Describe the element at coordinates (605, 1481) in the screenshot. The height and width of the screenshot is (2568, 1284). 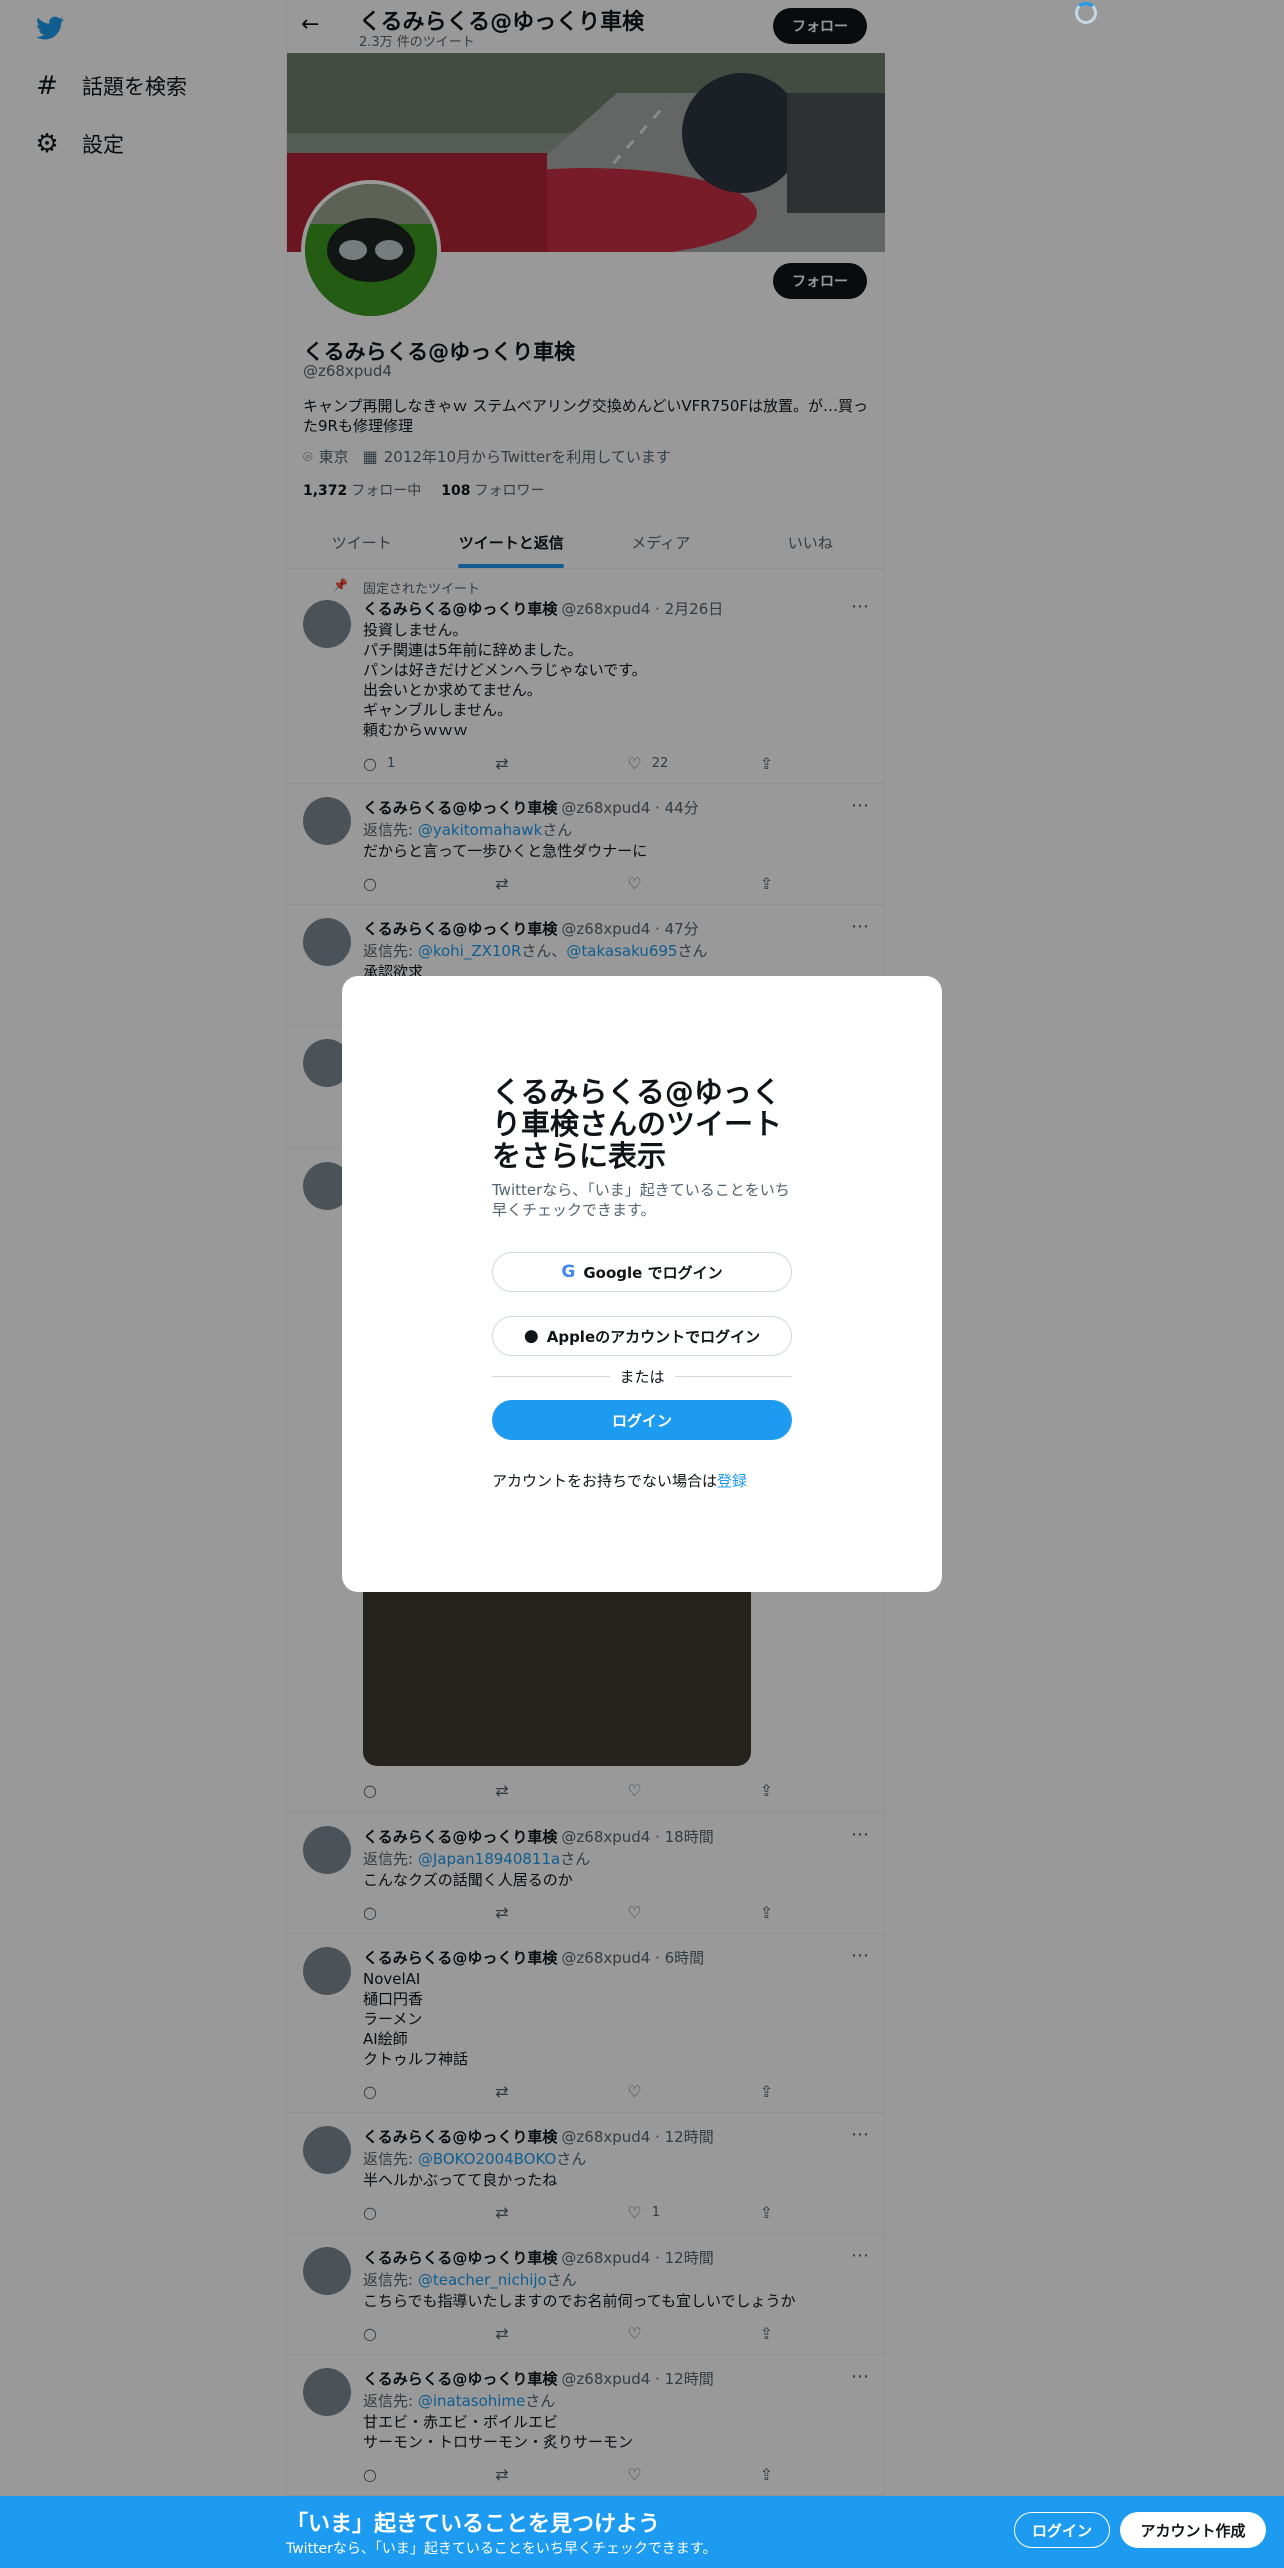
I see `signup-text: アカウントをお持ちでない場合は` at that location.